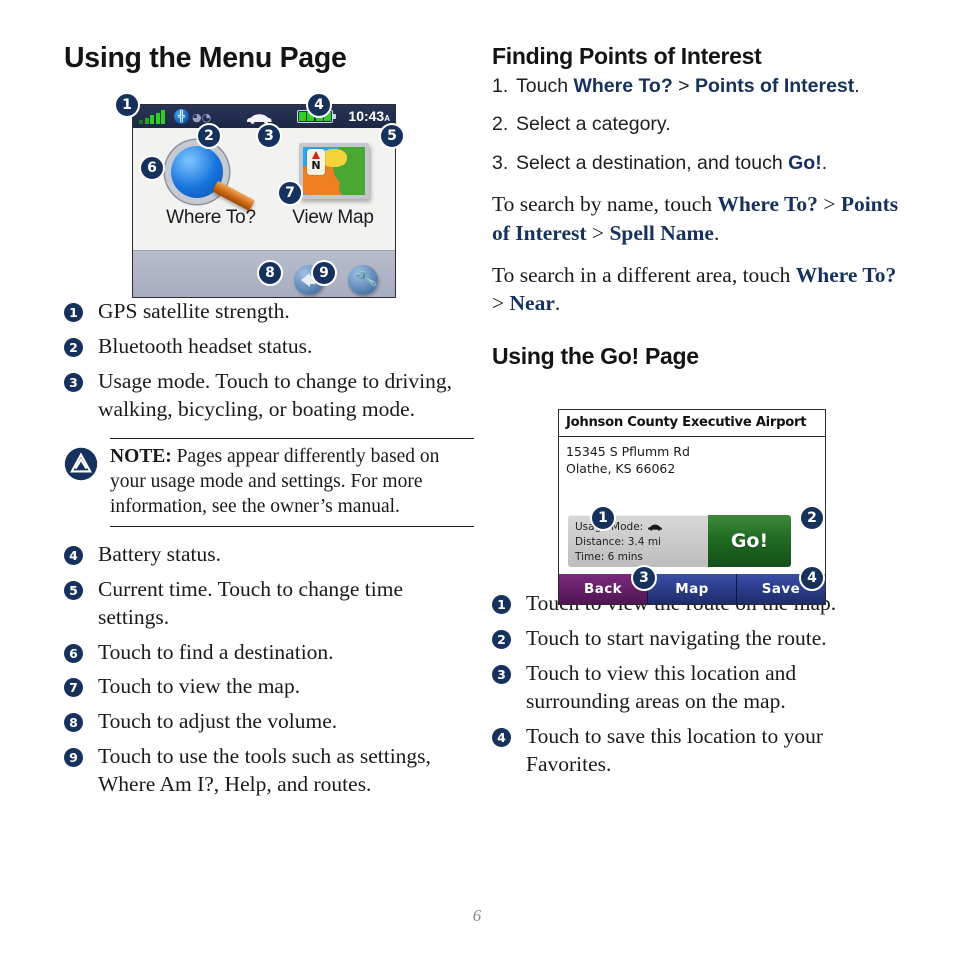 Image resolution: width=954 pixels, height=954 pixels. Describe the element at coordinates (269, 136) in the screenshot. I see `marker-3: 3` at that location.